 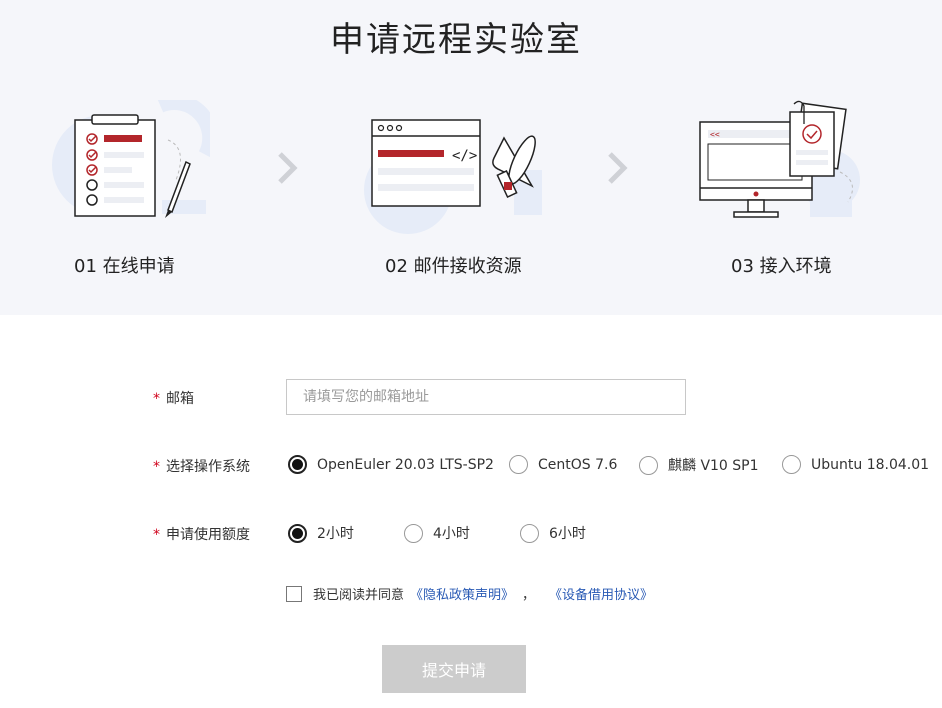 I want to click on quota-radio-4h: 4小时, so click(x=437, y=533).